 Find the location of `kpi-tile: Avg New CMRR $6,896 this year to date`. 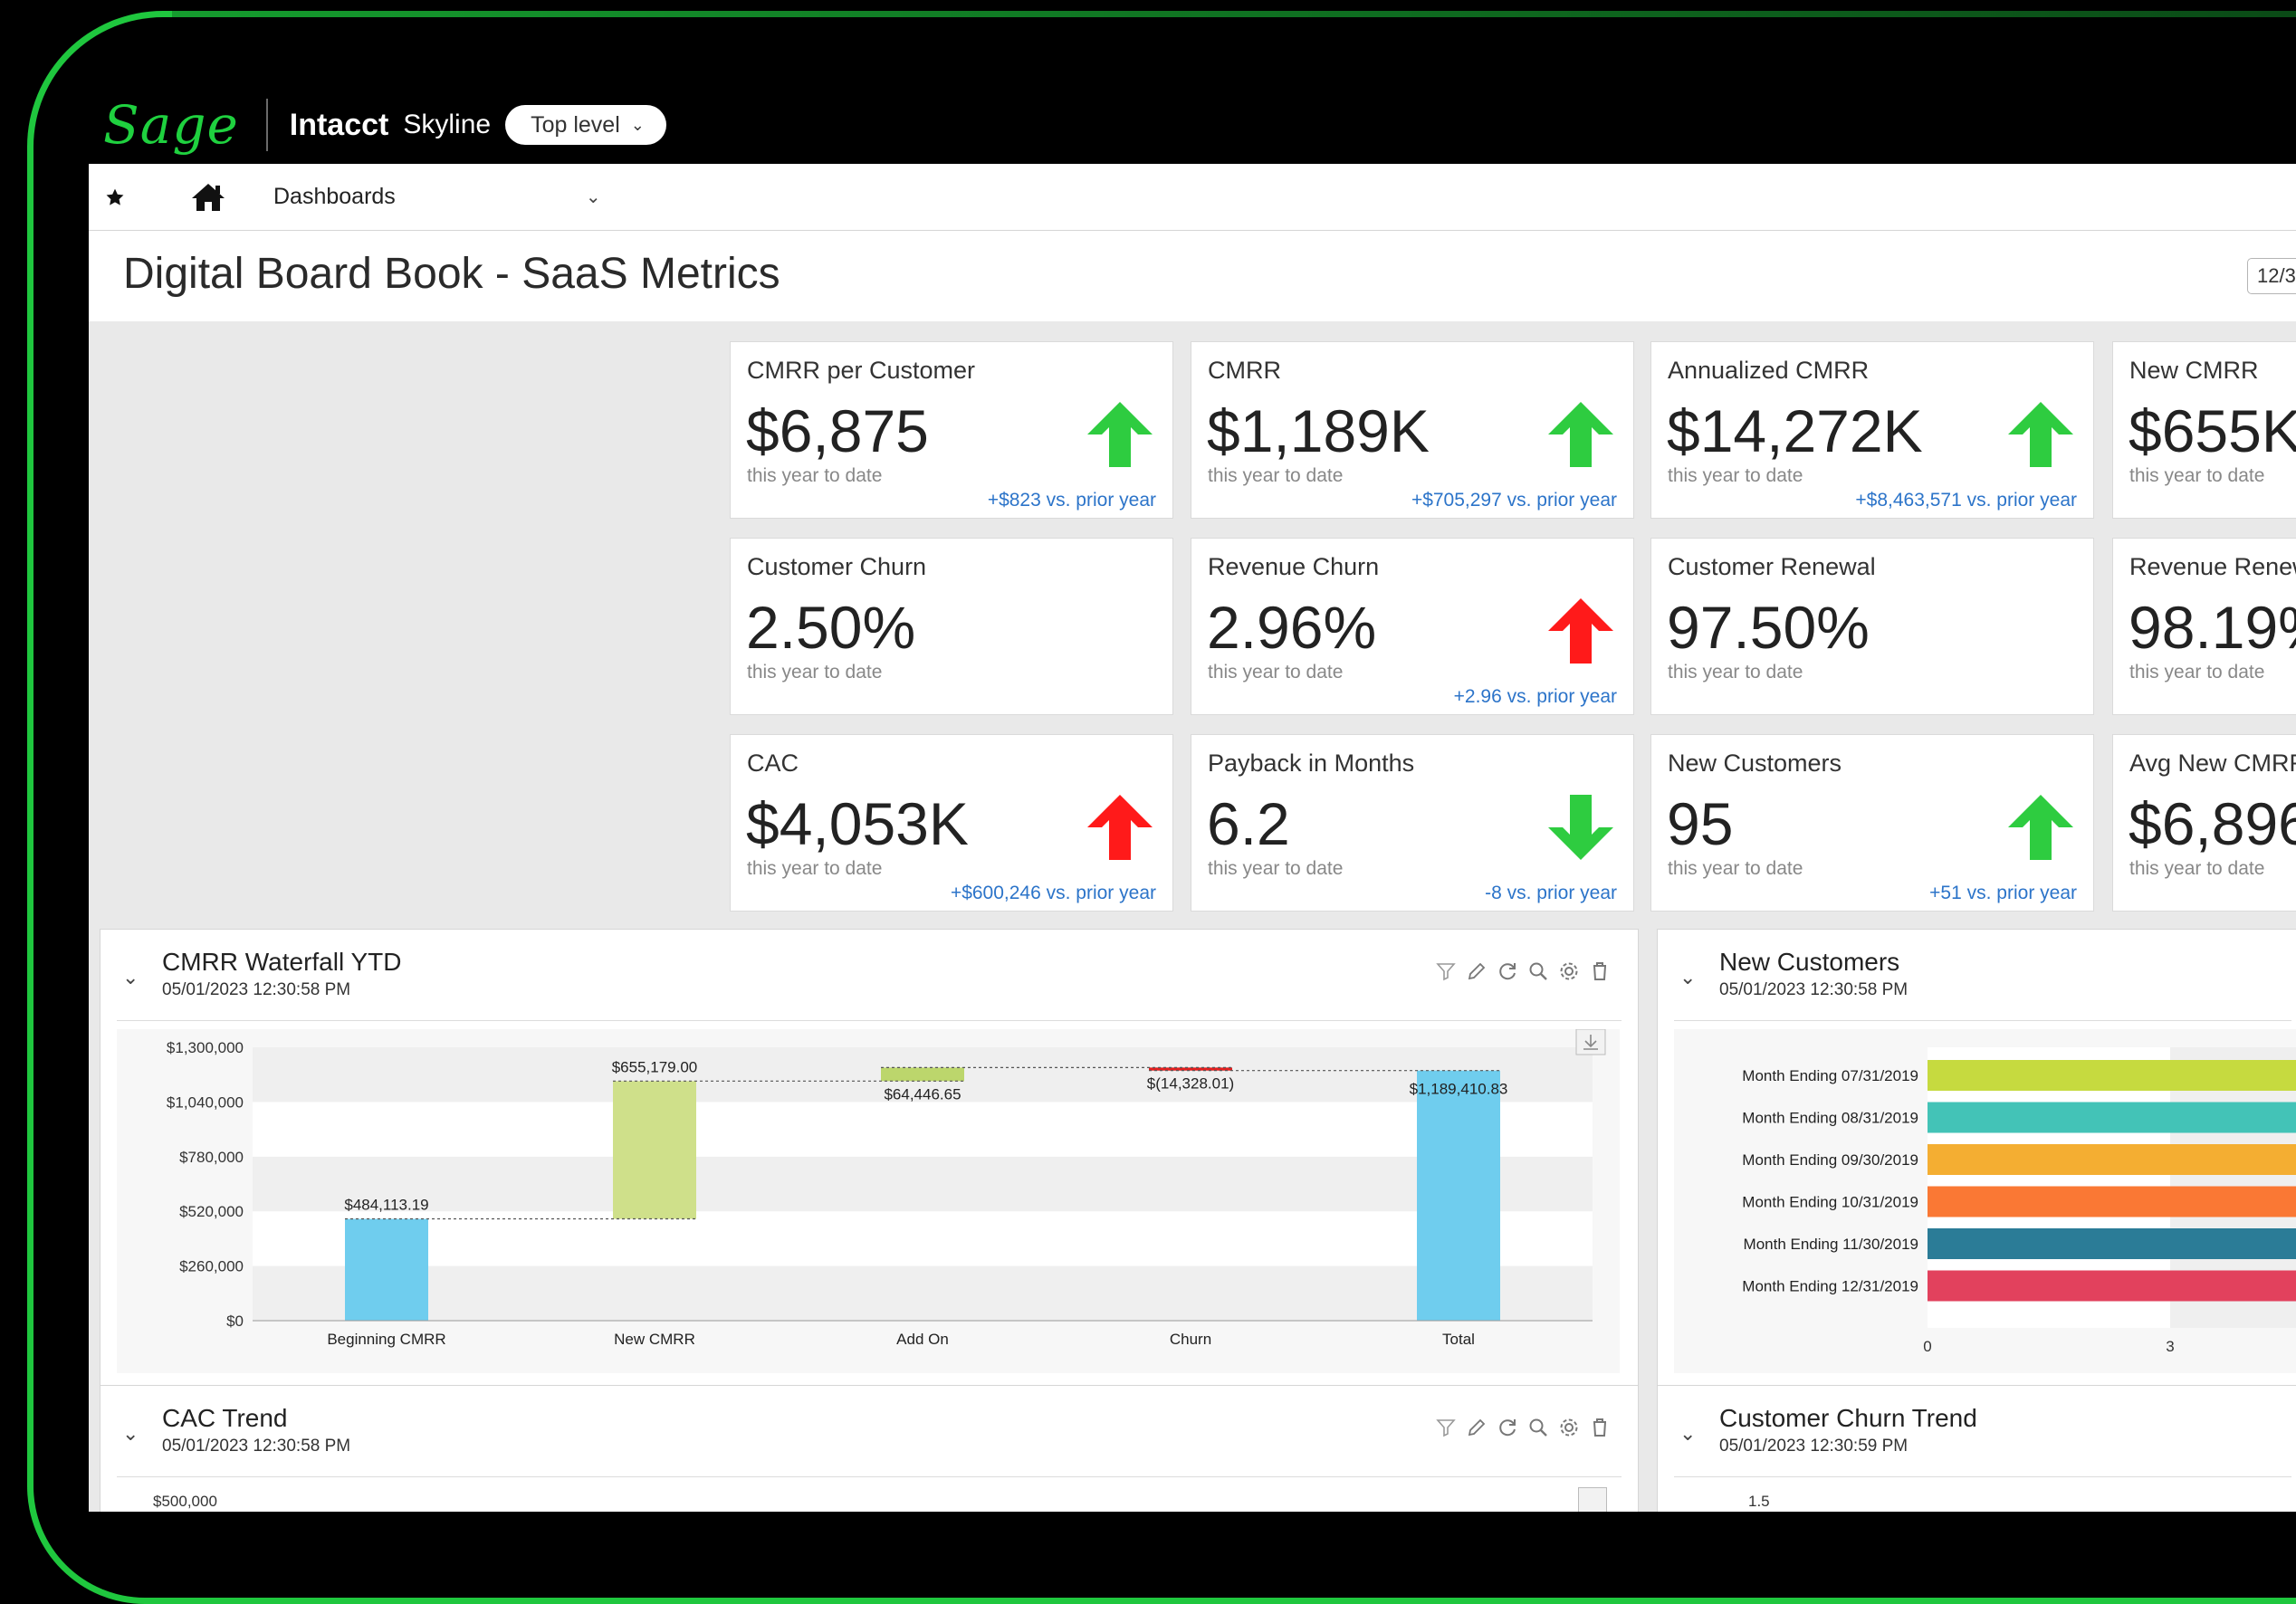

kpi-tile: Avg New CMRR $6,896 this year to date is located at coordinates (2204, 823).